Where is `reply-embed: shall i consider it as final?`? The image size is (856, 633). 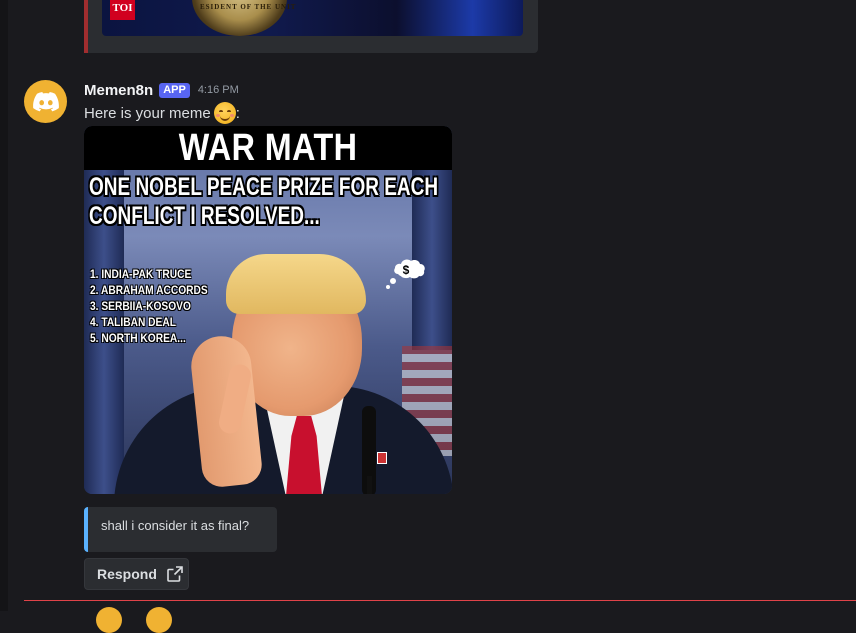
reply-embed: shall i consider it as final? is located at coordinates (180, 529).